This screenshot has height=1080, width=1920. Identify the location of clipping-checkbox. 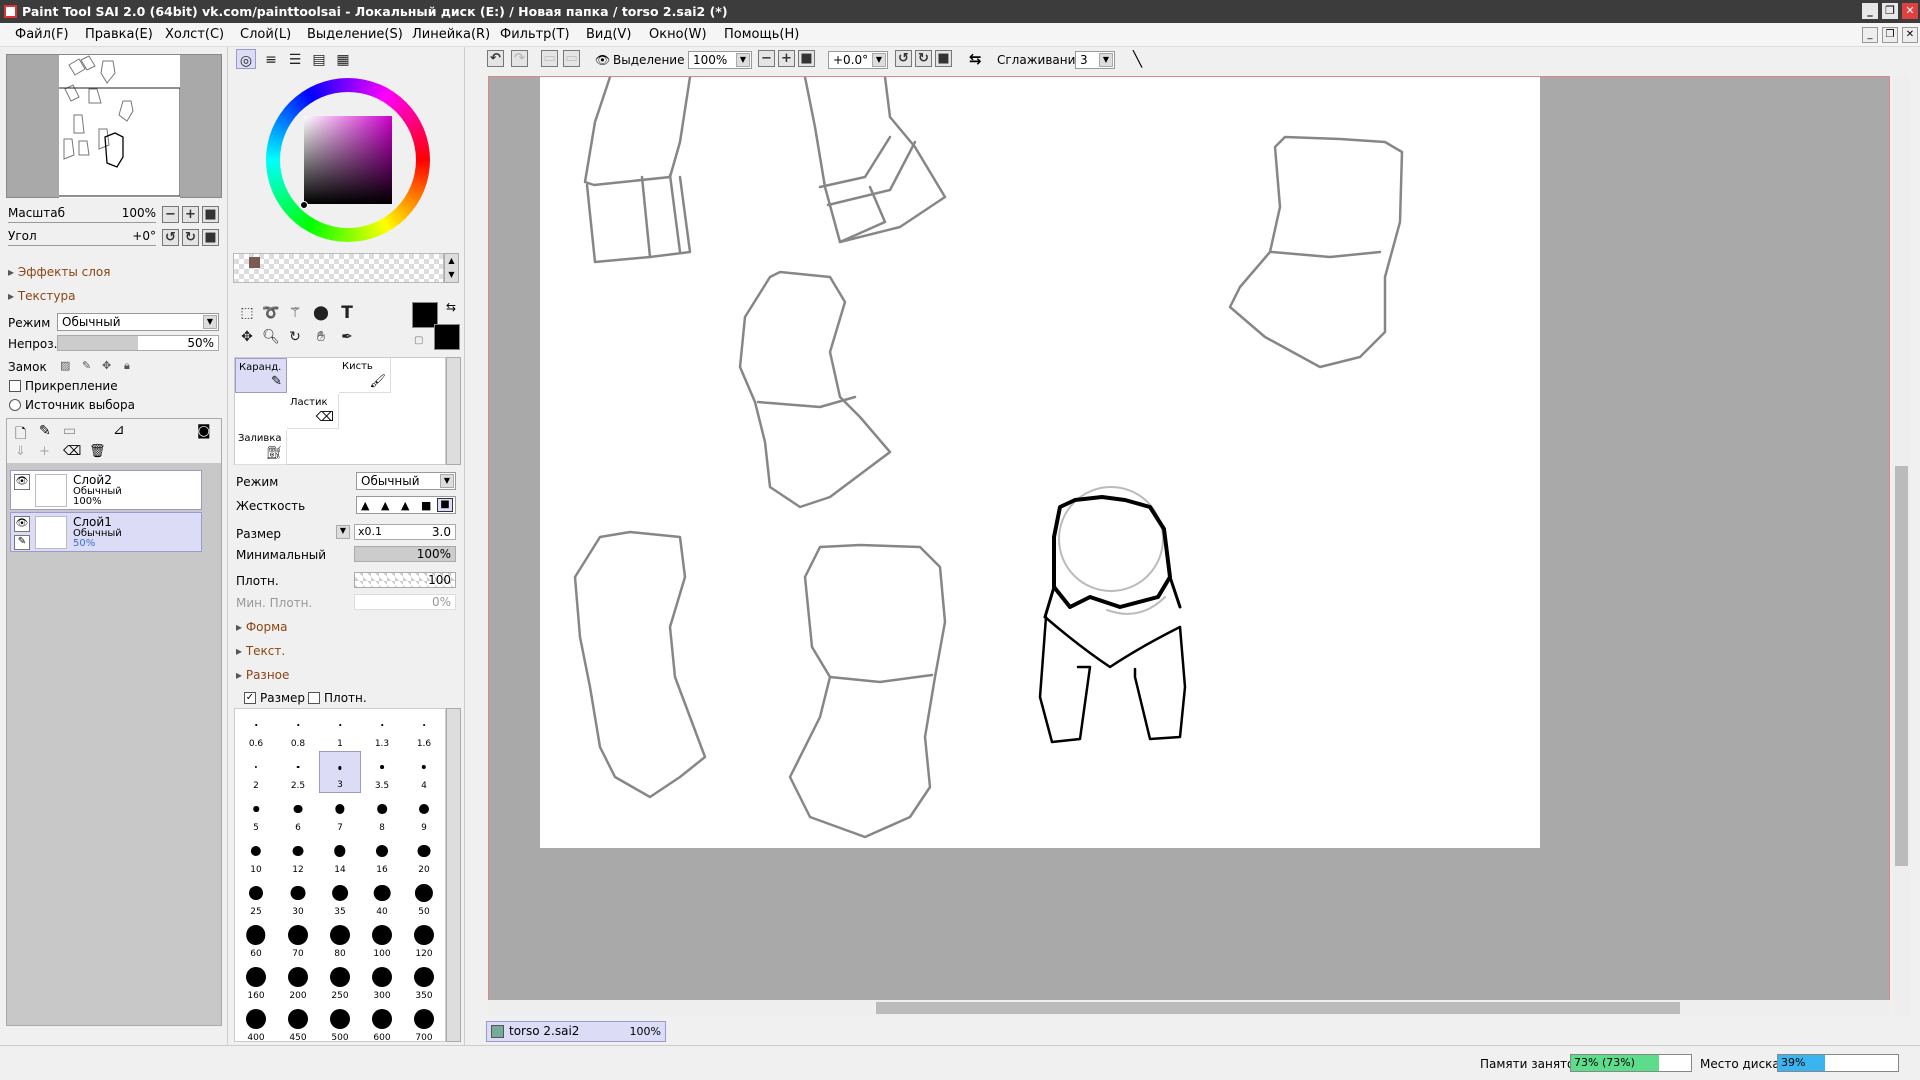
(15, 386).